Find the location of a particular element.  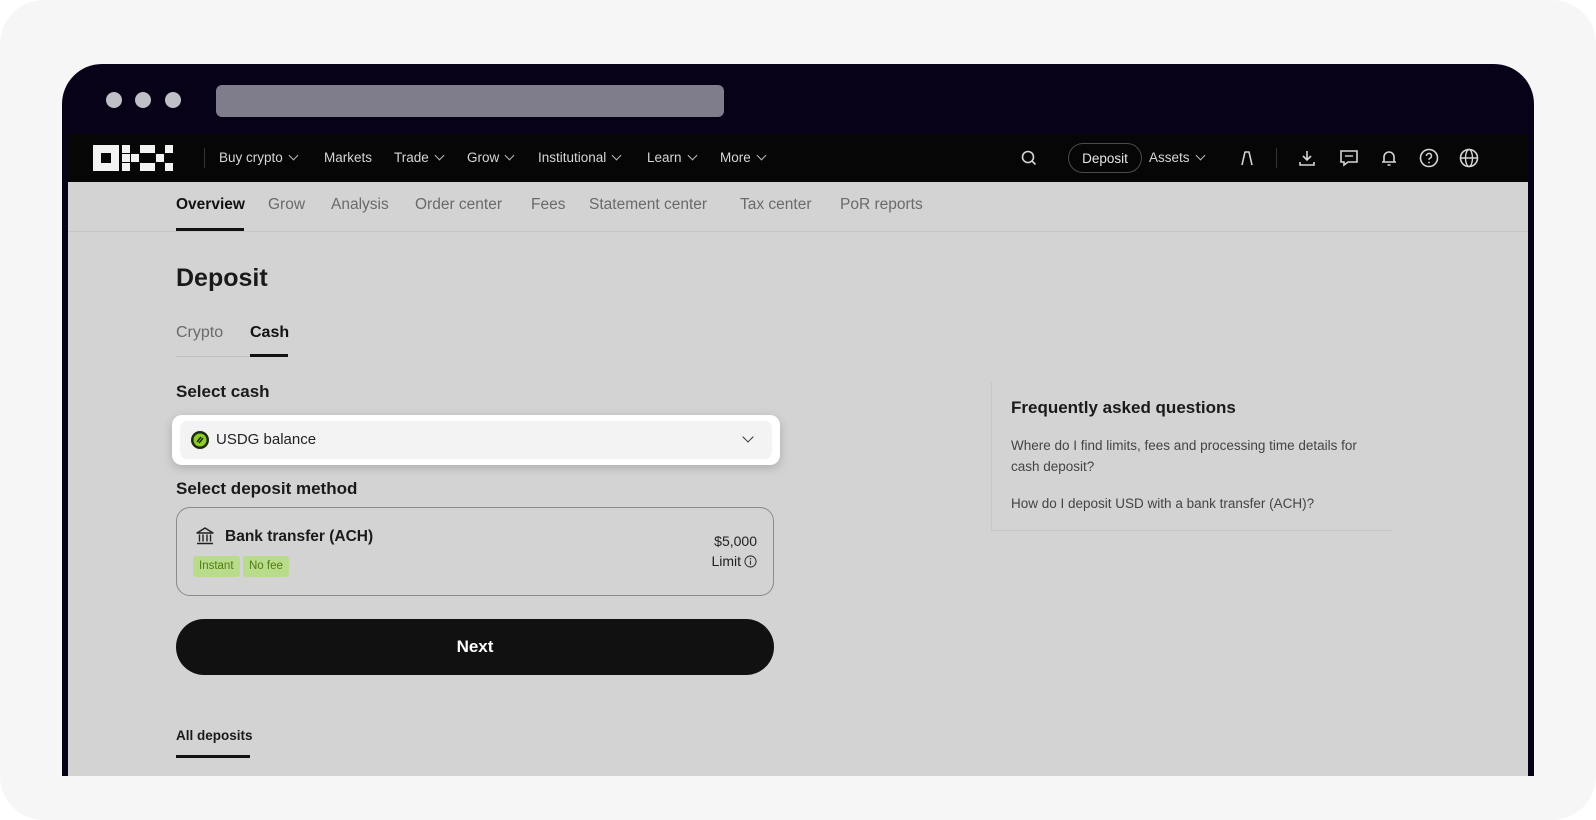

cash-select: USDG balance is located at coordinates (476, 440).